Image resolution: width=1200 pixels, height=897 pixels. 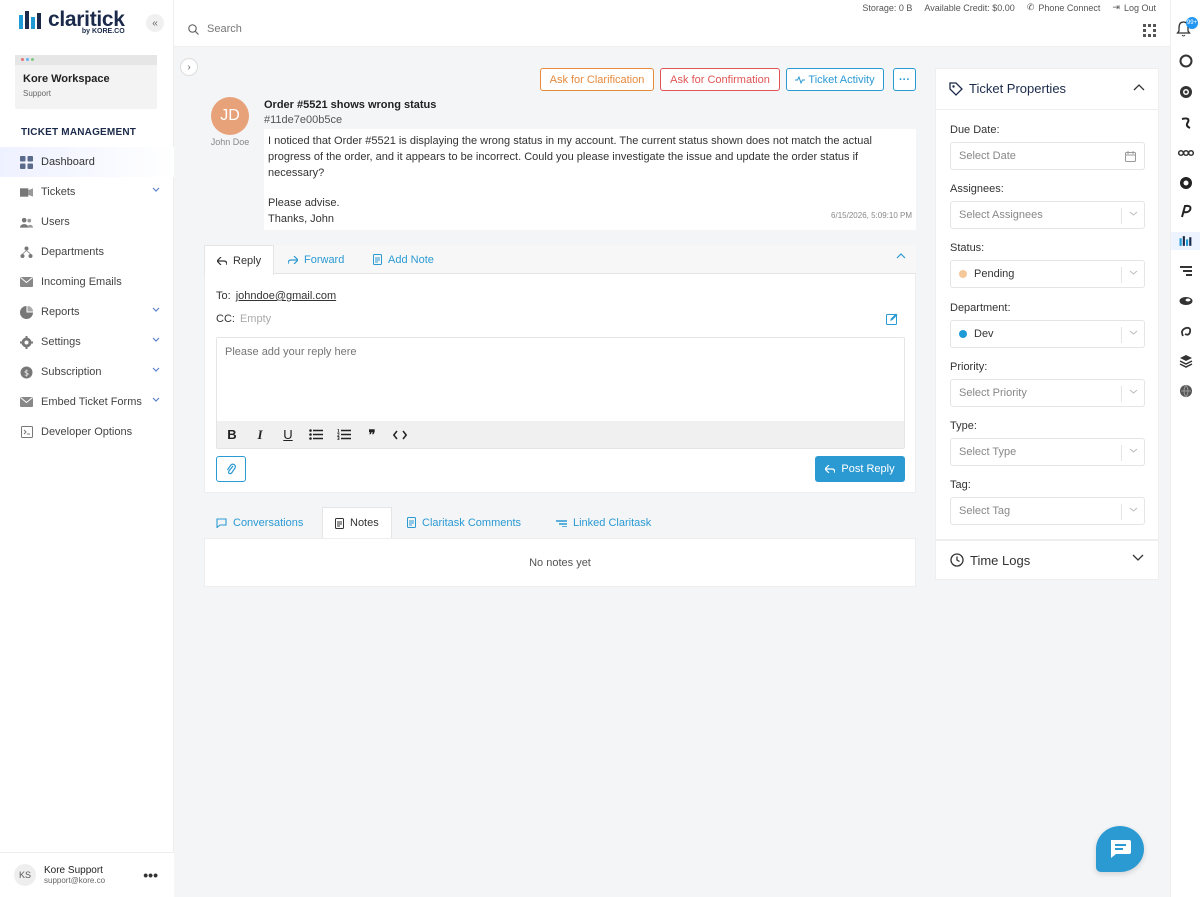 I want to click on app-cloud-icon, so click(x=1186, y=301).